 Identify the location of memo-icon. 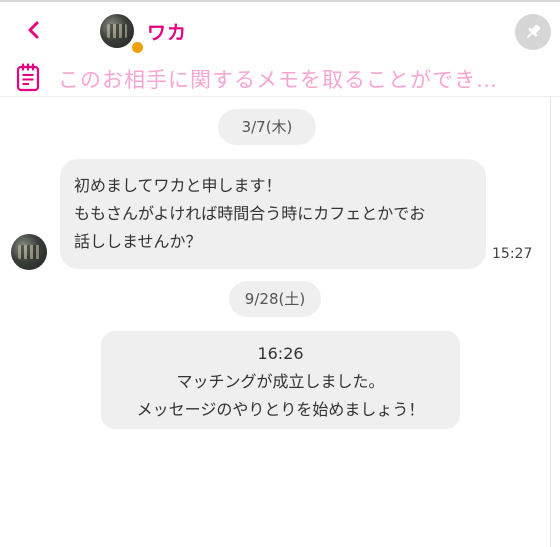
(28, 77).